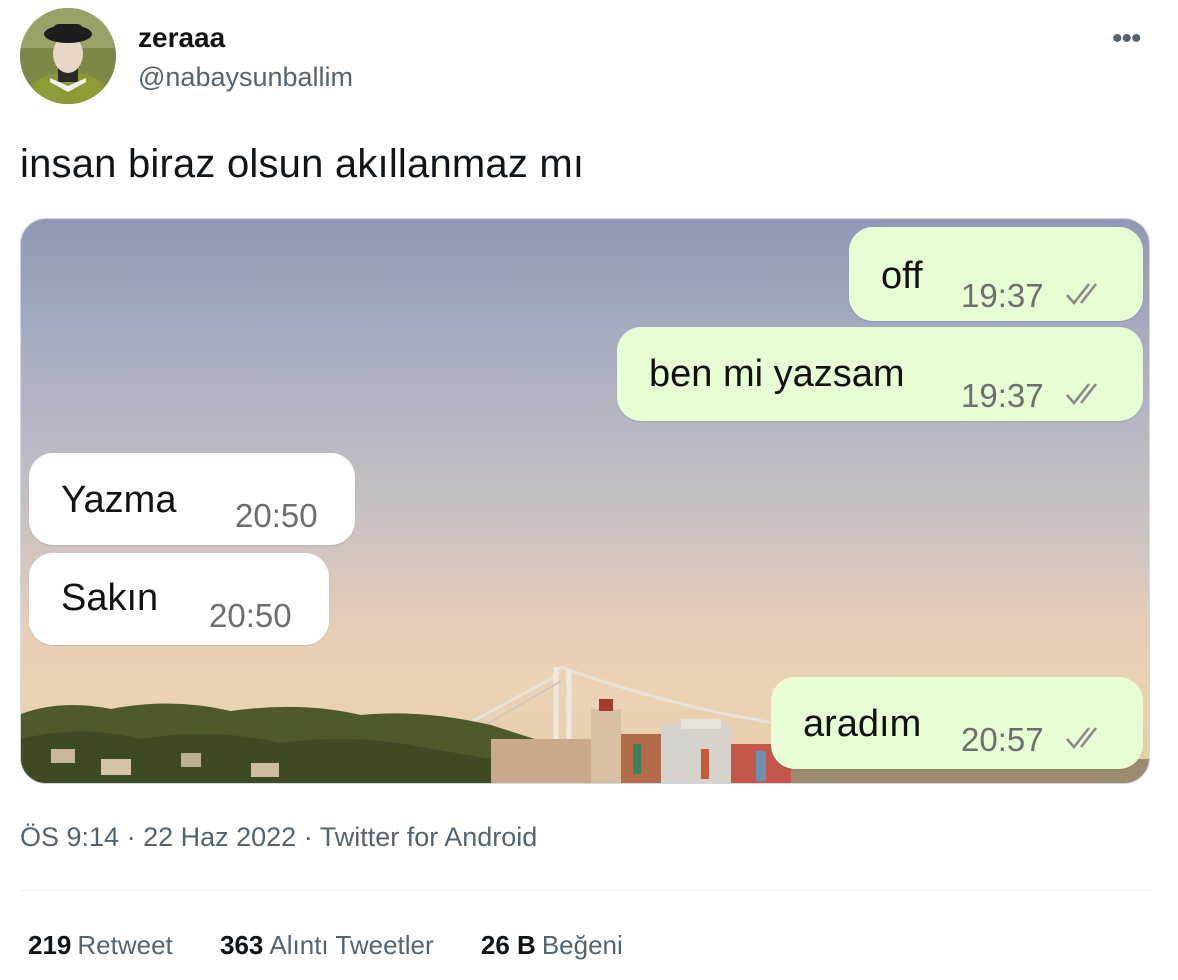  What do you see at coordinates (957, 723) in the screenshot?
I see `message-bubble-outgoing: aradım 20:57` at bounding box center [957, 723].